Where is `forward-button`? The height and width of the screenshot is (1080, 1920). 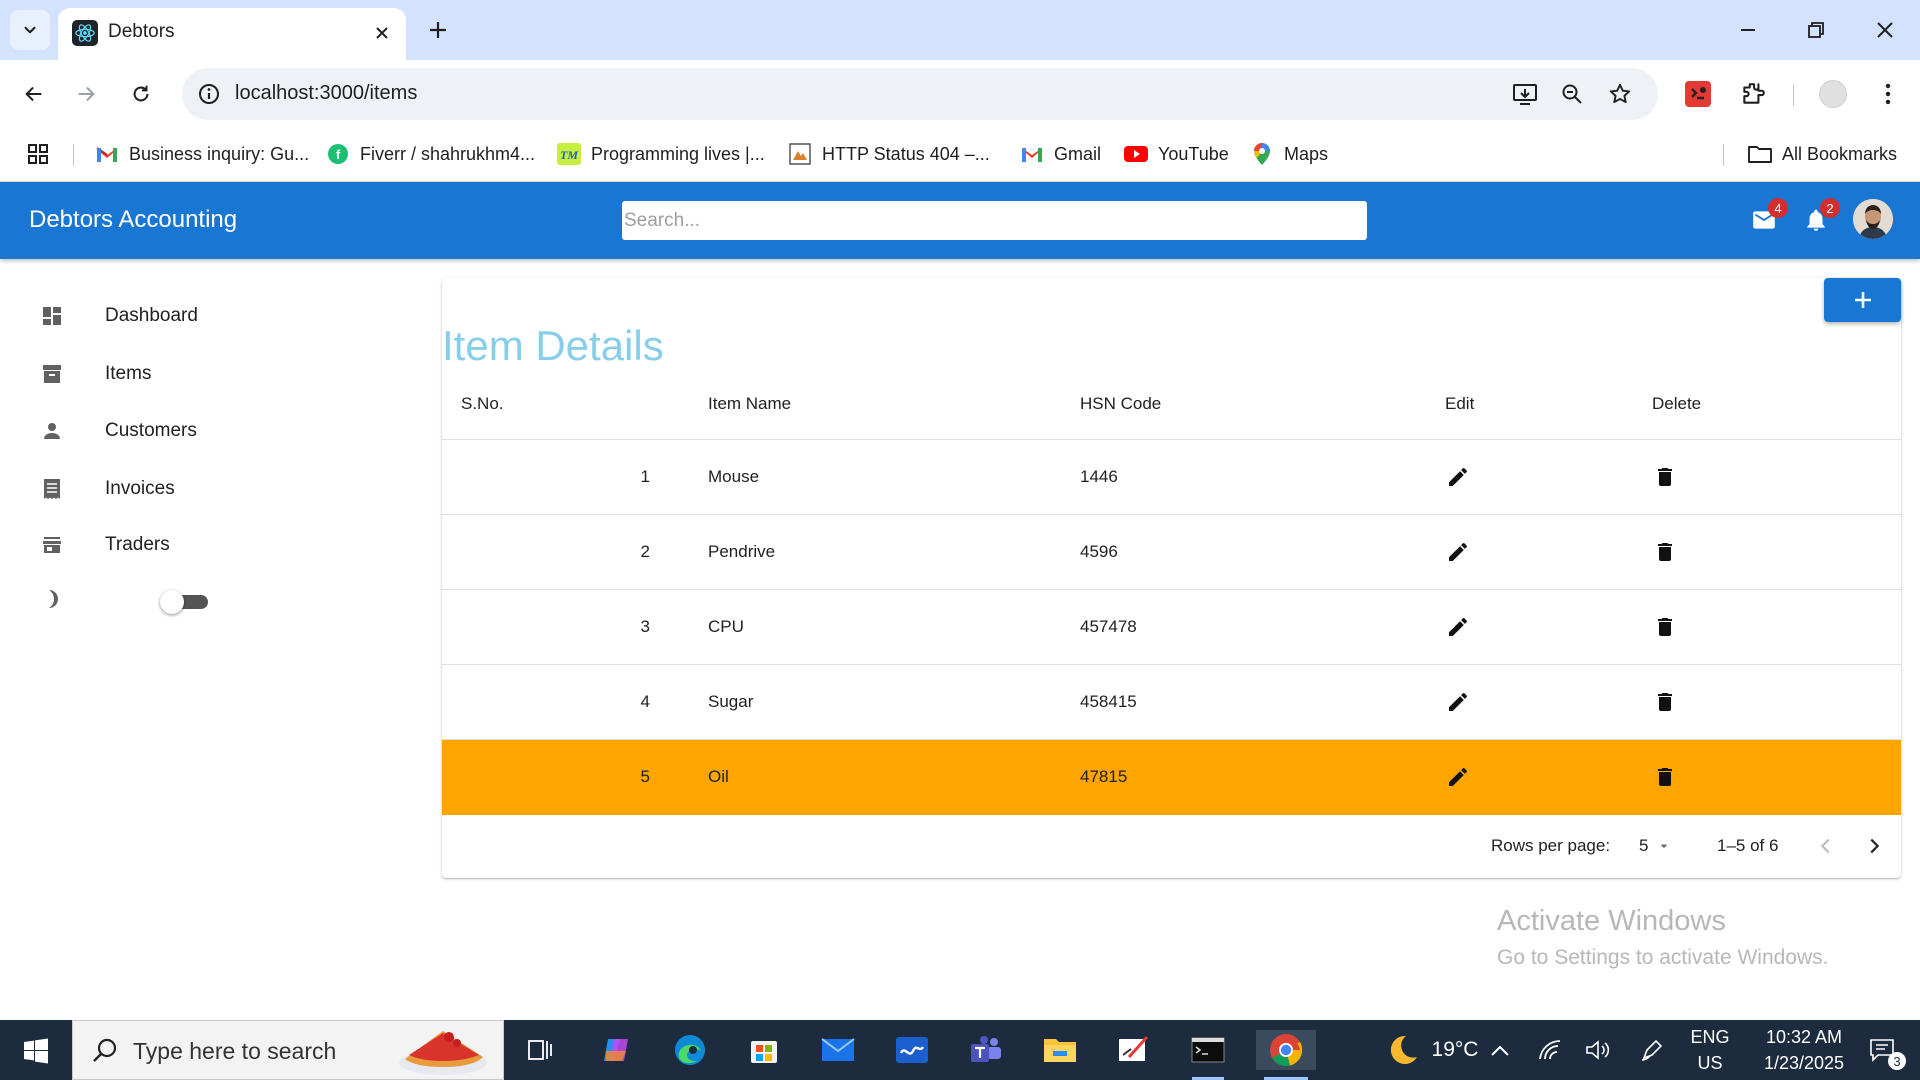 forward-button is located at coordinates (86, 94).